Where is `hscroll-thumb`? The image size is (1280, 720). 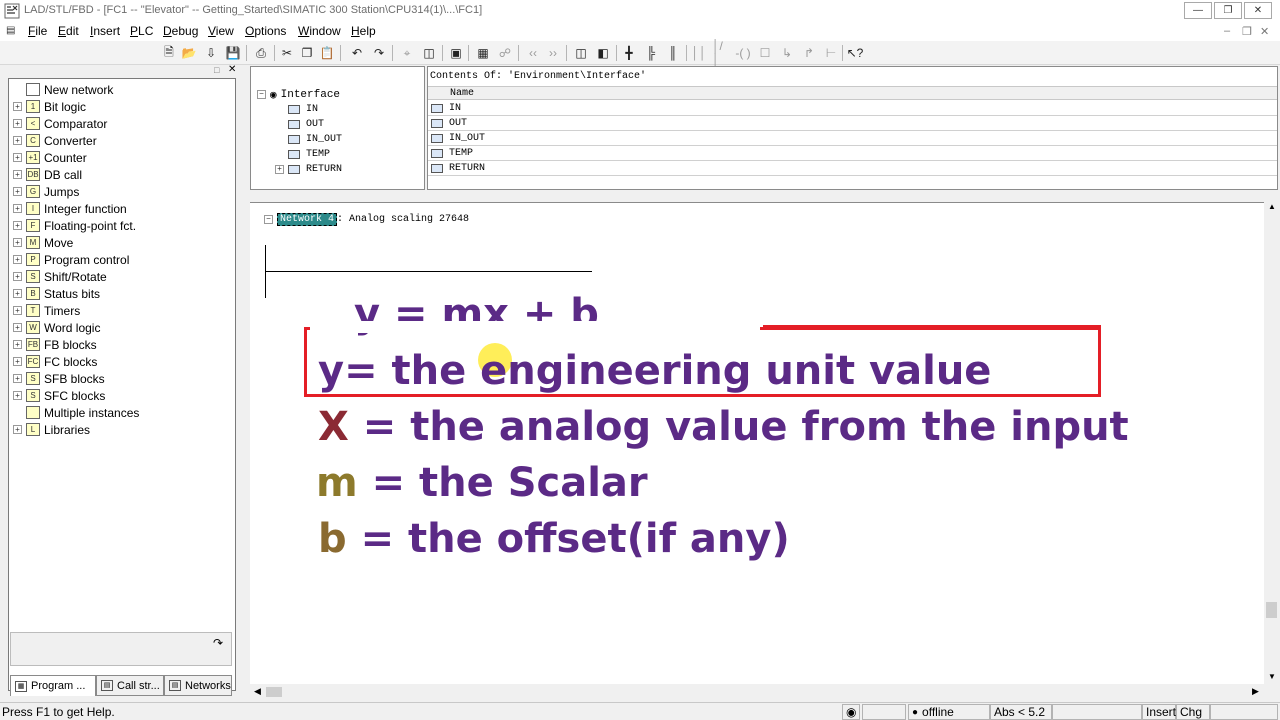 hscroll-thumb is located at coordinates (274, 692).